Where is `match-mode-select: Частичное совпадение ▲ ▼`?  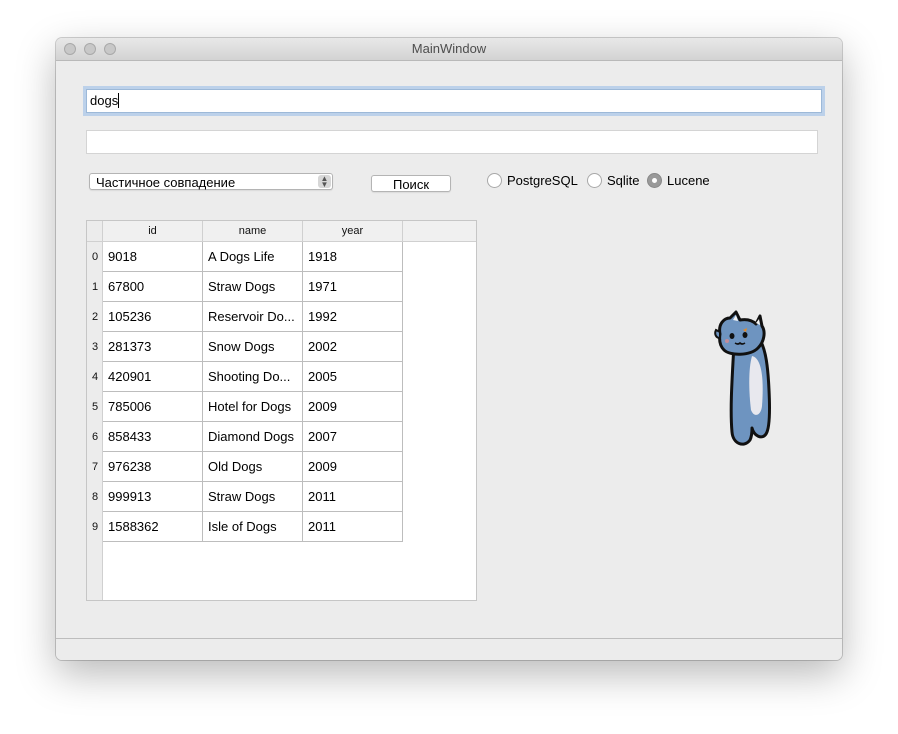
match-mode-select: Частичное совпадение ▲ ▼ is located at coordinates (211, 181).